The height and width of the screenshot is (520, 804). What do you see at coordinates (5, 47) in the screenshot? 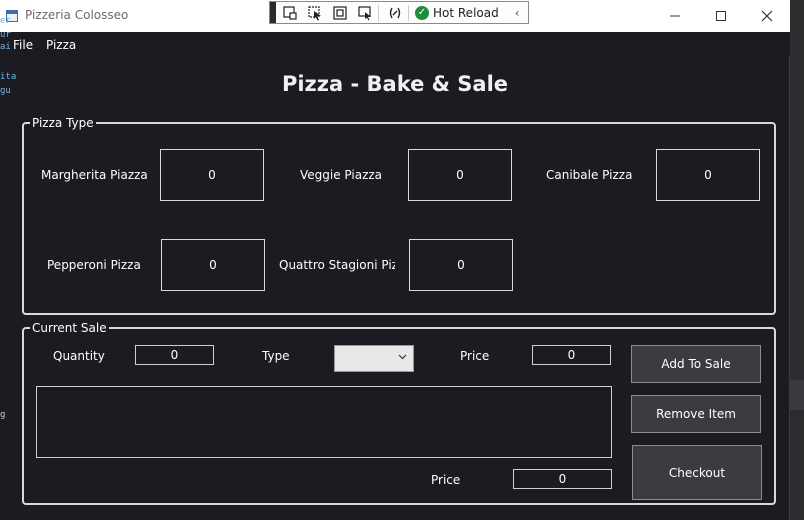
I see `ide-code-fragment: ai` at bounding box center [5, 47].